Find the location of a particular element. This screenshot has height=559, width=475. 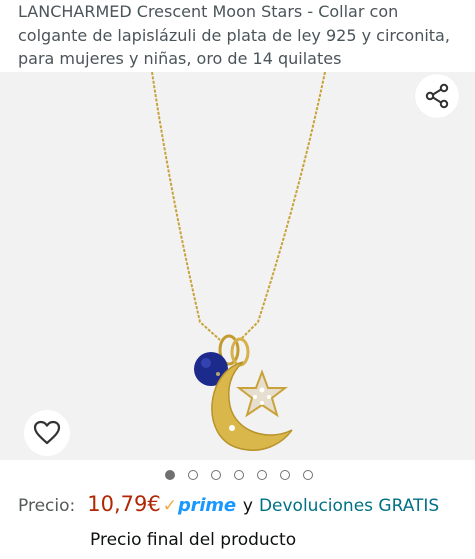

conjunction-text: y is located at coordinates (247, 506).